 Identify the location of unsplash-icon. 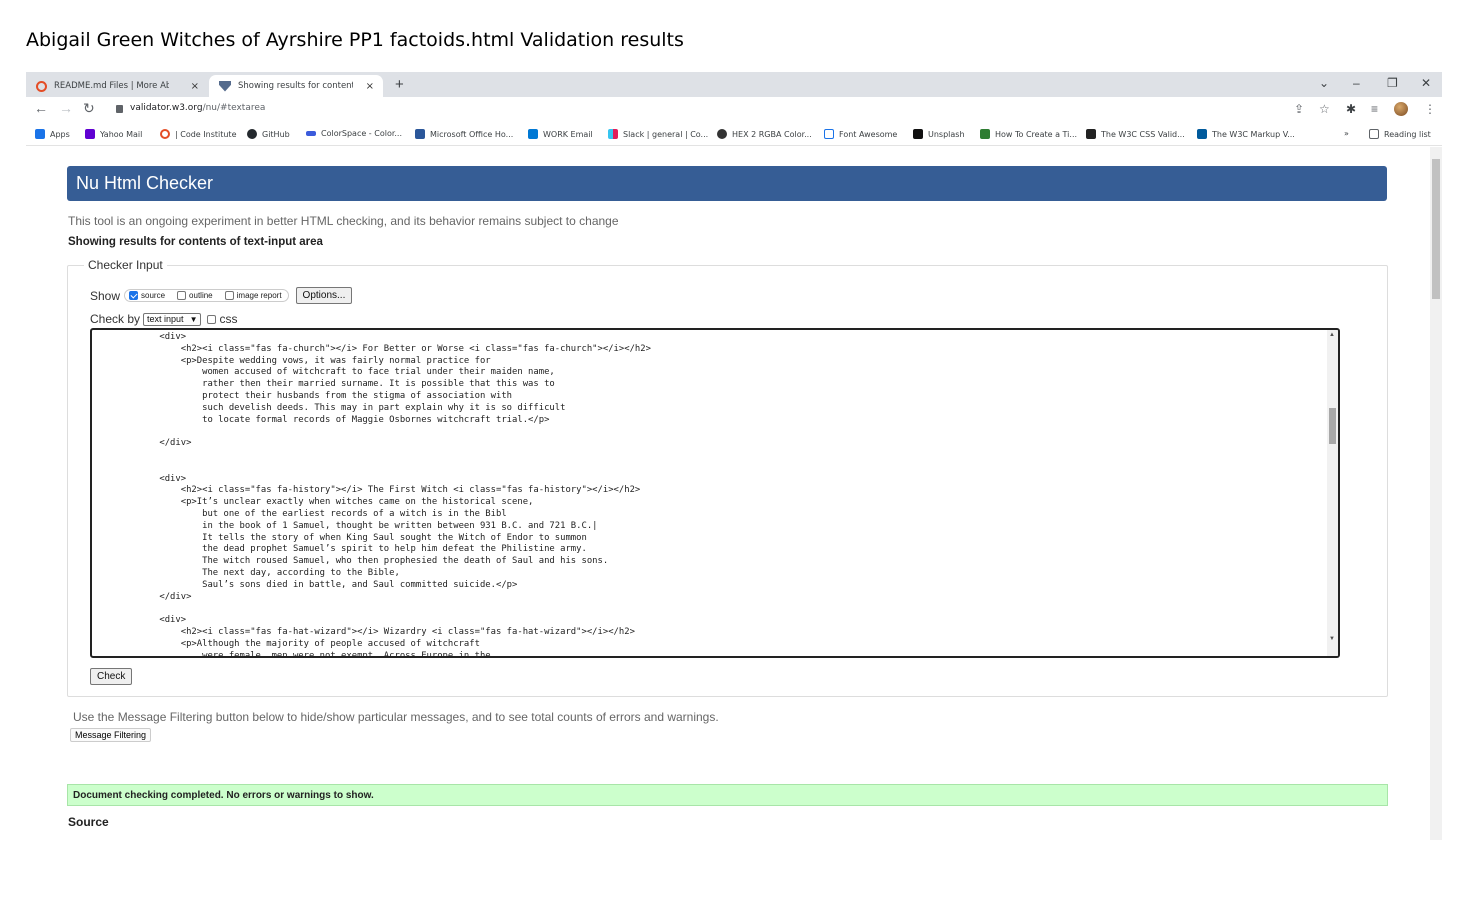
(918, 134).